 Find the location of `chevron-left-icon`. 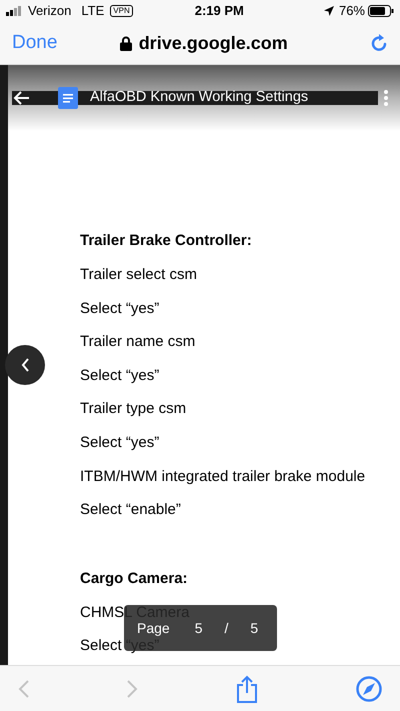

chevron-left-icon is located at coordinates (25, 365).